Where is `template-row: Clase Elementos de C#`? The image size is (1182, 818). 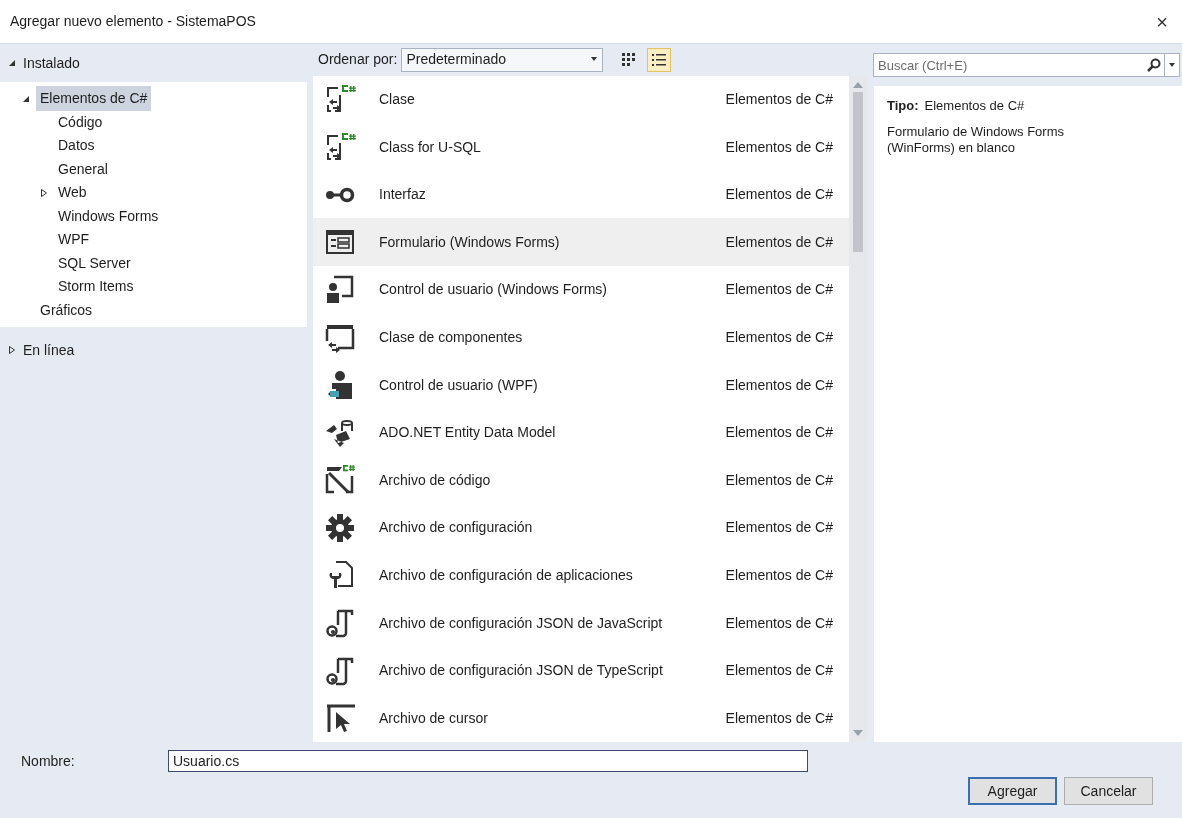
template-row: Clase Elementos de C# is located at coordinates (581, 99).